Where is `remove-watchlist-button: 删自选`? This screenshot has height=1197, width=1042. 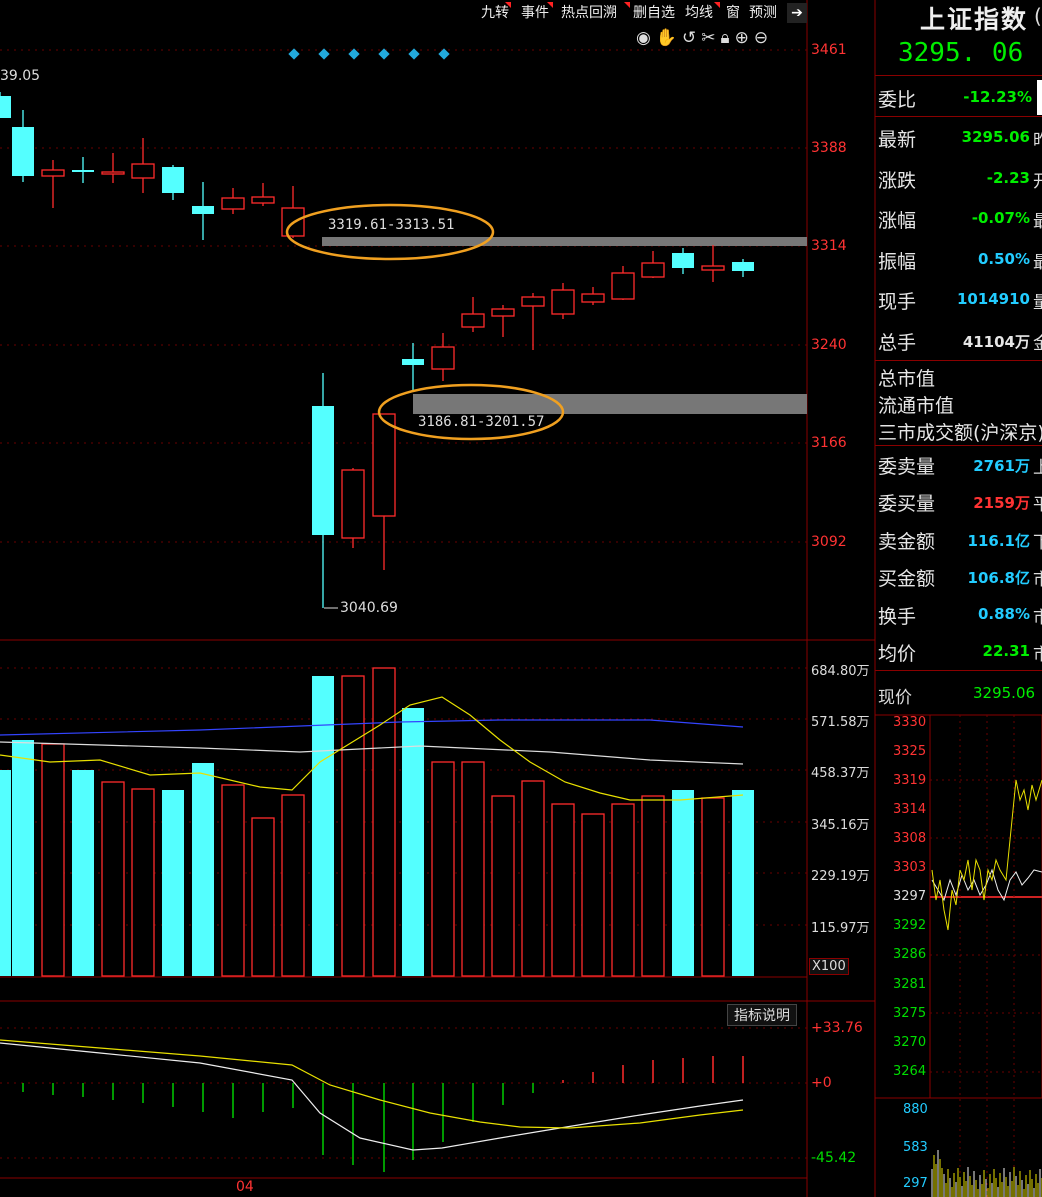
remove-watchlist-button: 删自选 is located at coordinates (654, 13).